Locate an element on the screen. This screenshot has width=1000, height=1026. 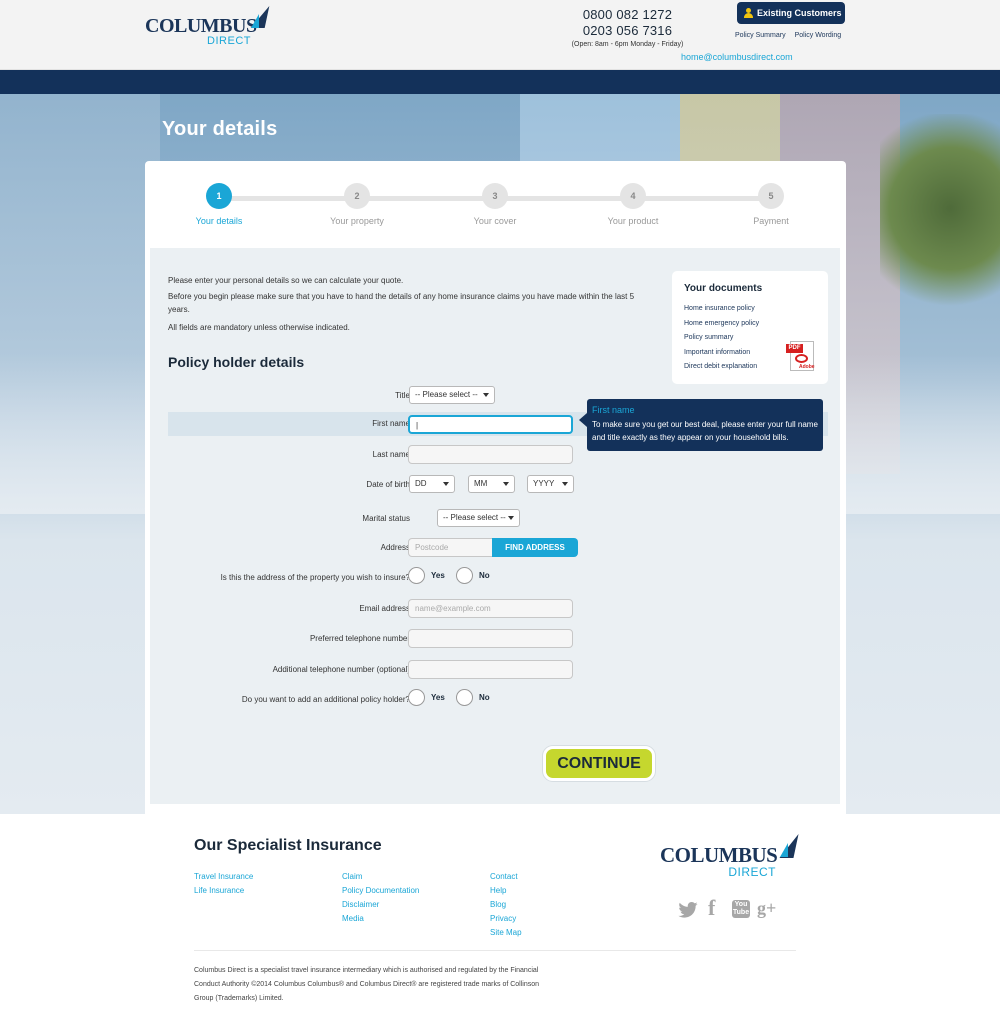
existing-customers-button: Existing Customers is located at coordinates (791, 13).